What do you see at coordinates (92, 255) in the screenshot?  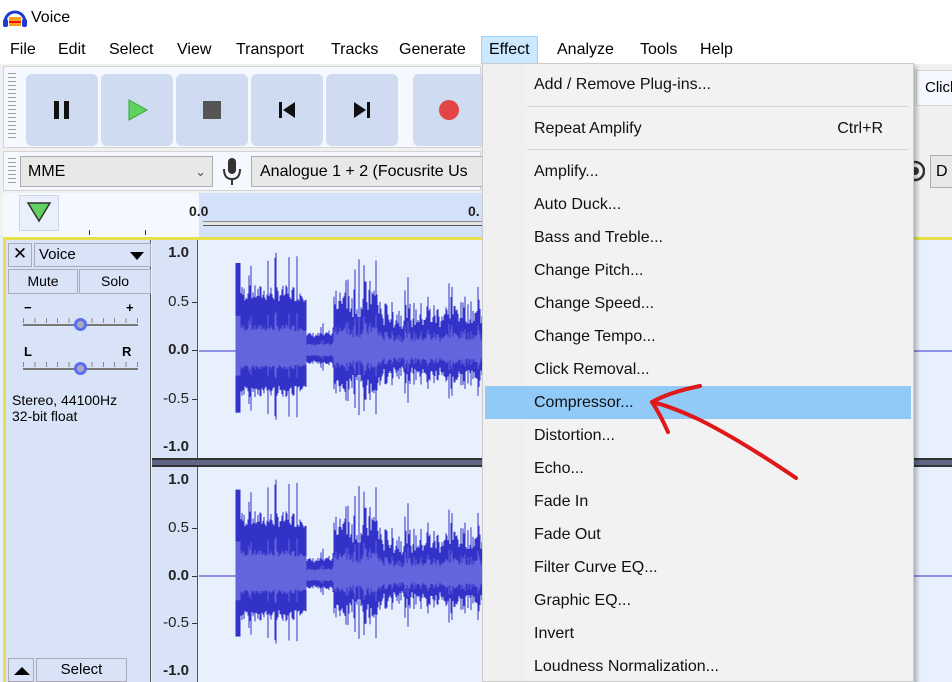 I see `track-name-menu: Voice` at bounding box center [92, 255].